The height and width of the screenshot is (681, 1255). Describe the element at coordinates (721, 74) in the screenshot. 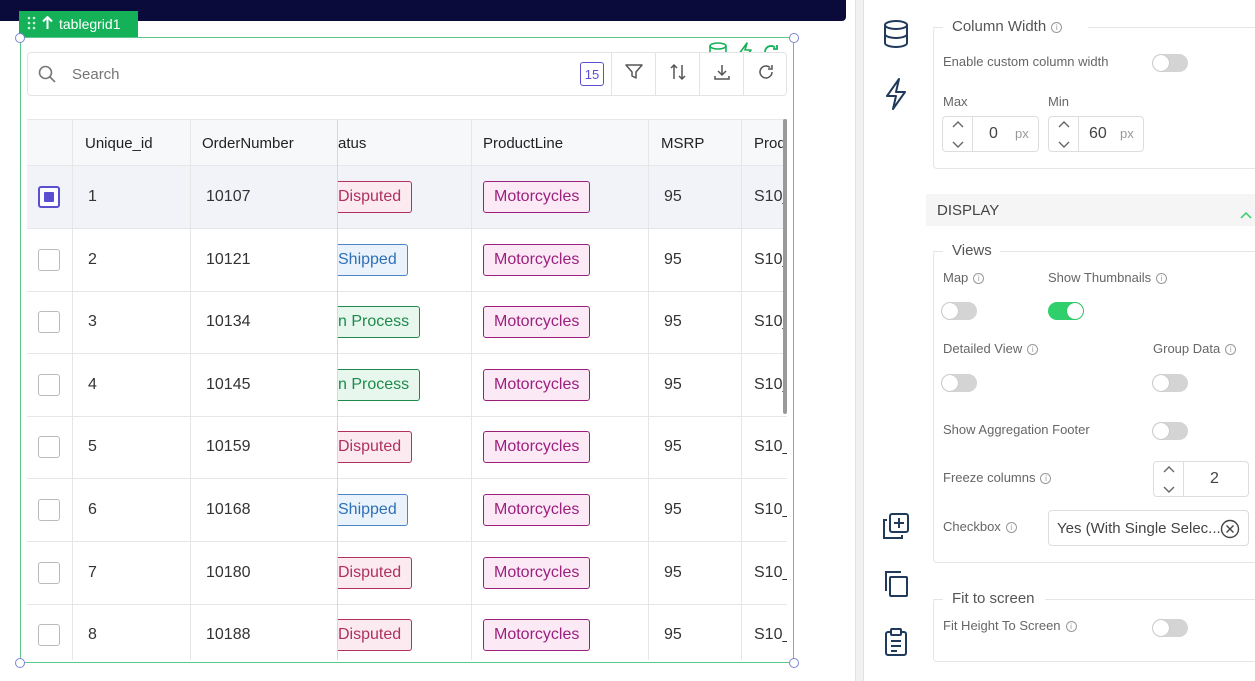

I see `download-button` at that location.